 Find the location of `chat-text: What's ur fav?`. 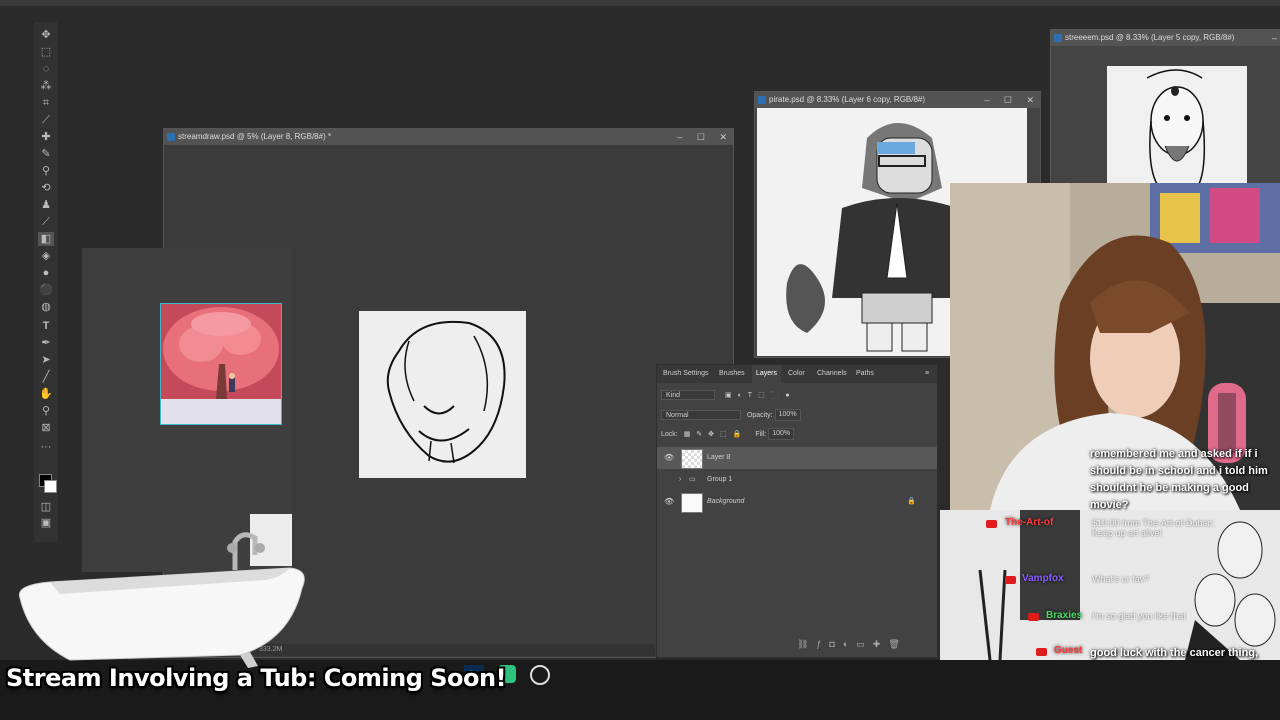

chat-text: What's ur fav? is located at coordinates (1121, 579).